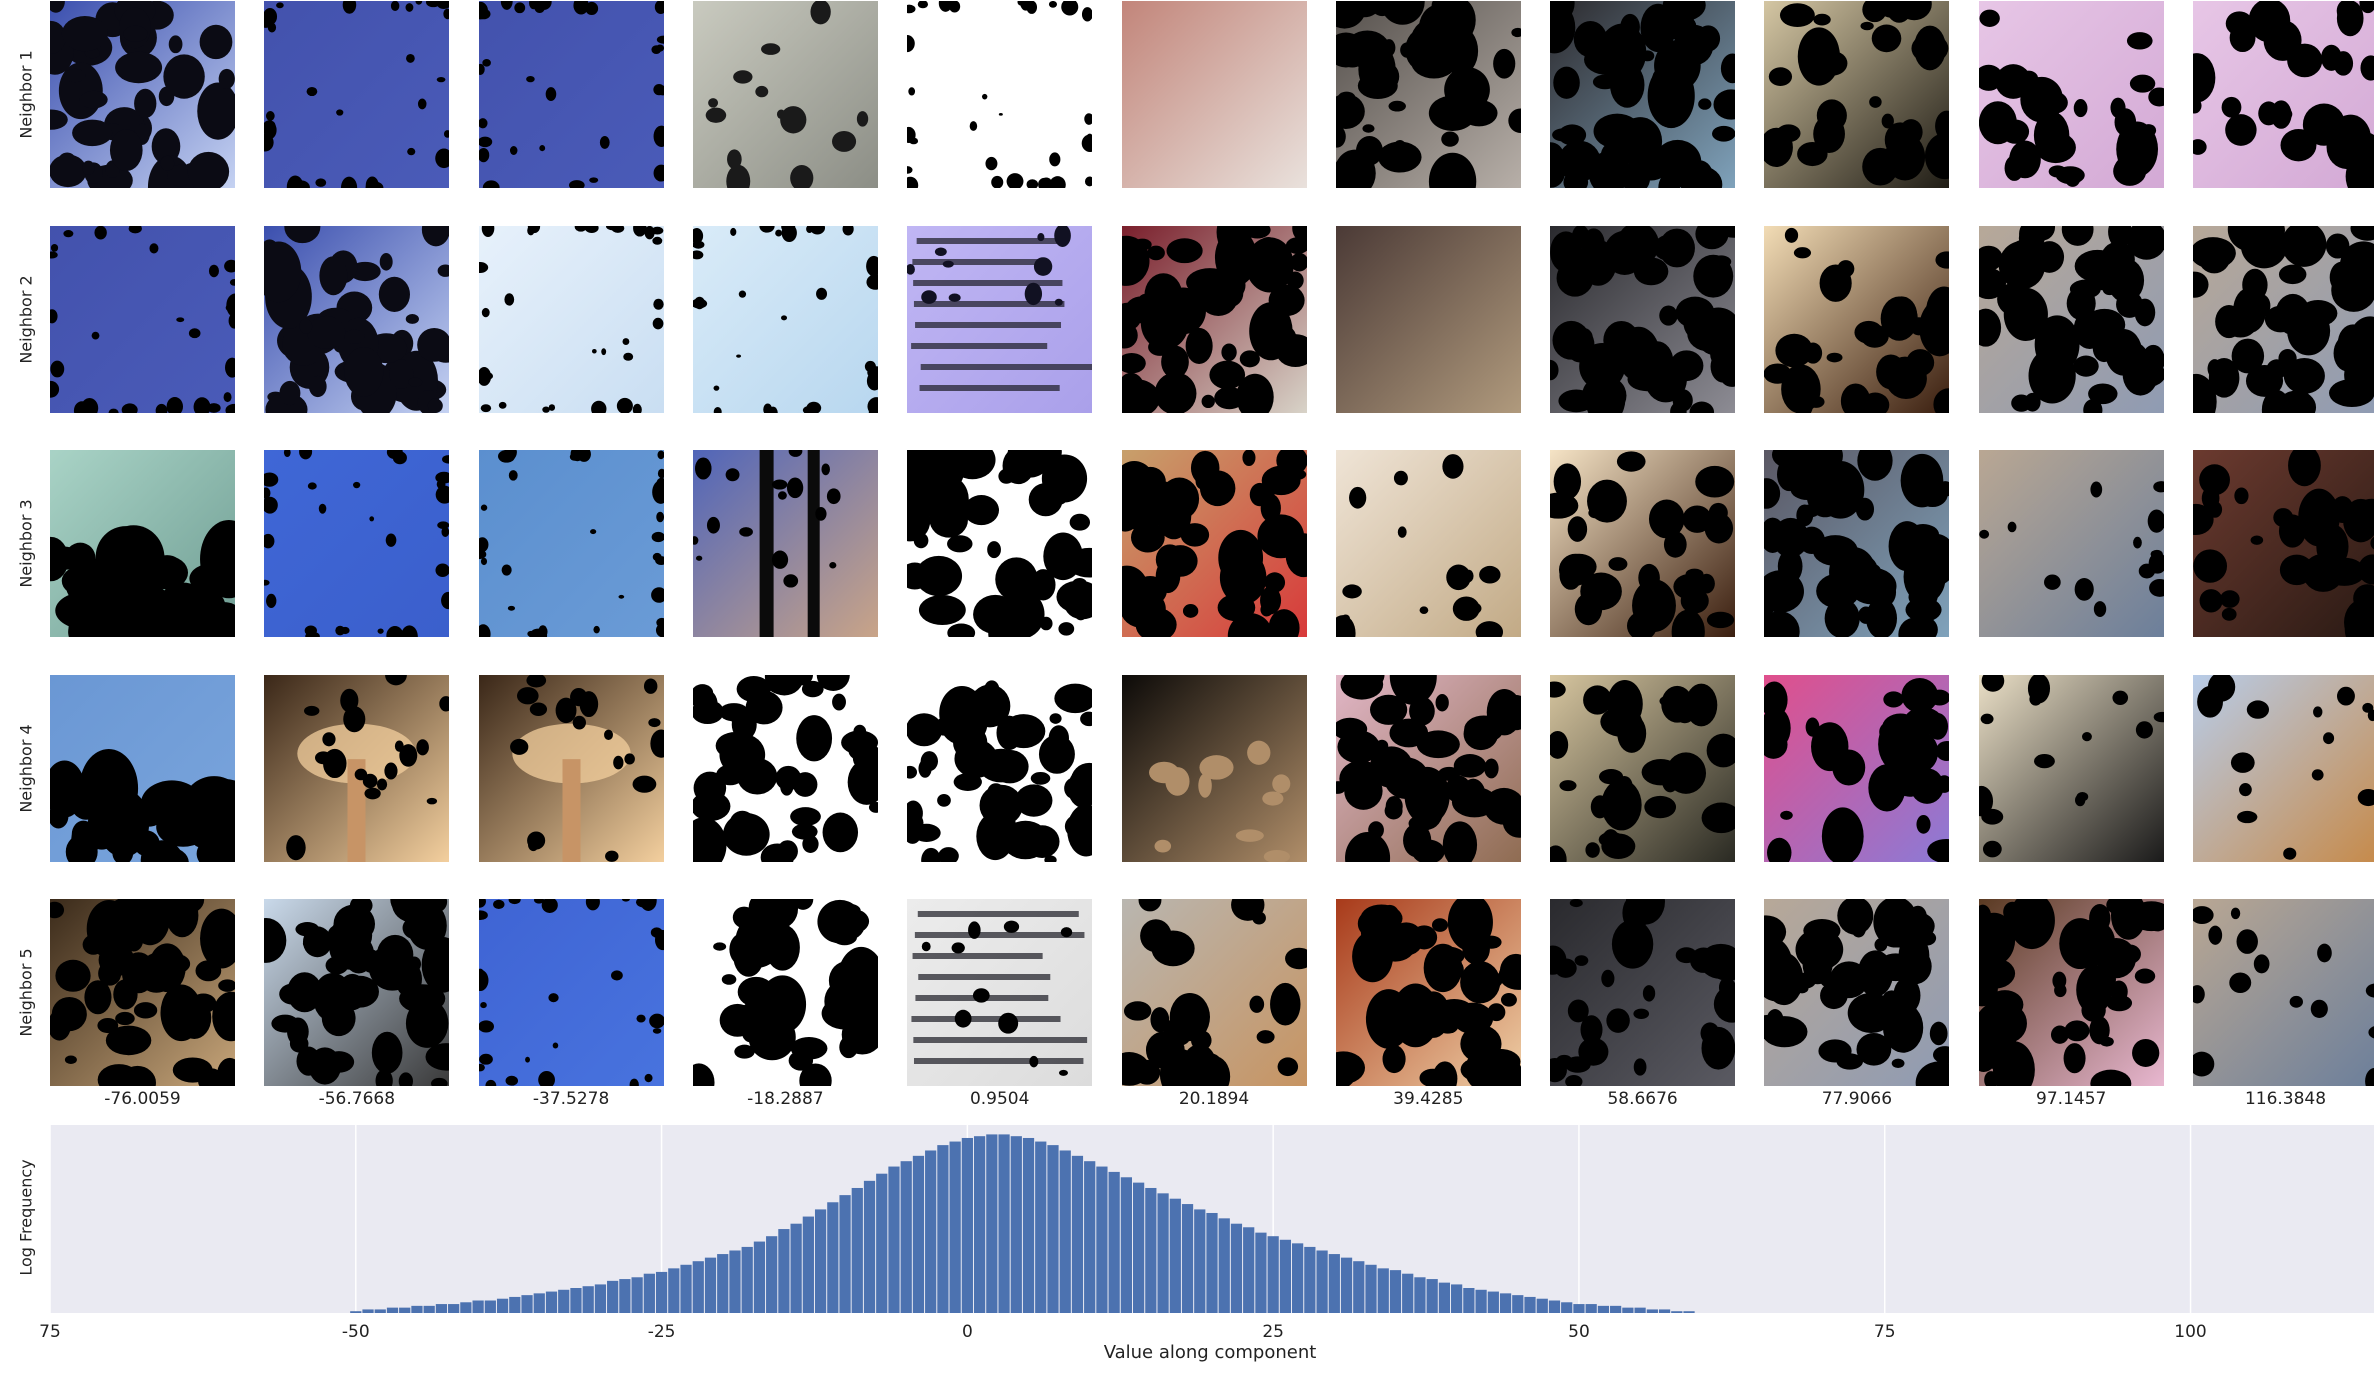 Image resolution: width=2374 pixels, height=1382 pixels. I want to click on row-label: Neighbor 1, so click(26, 94).